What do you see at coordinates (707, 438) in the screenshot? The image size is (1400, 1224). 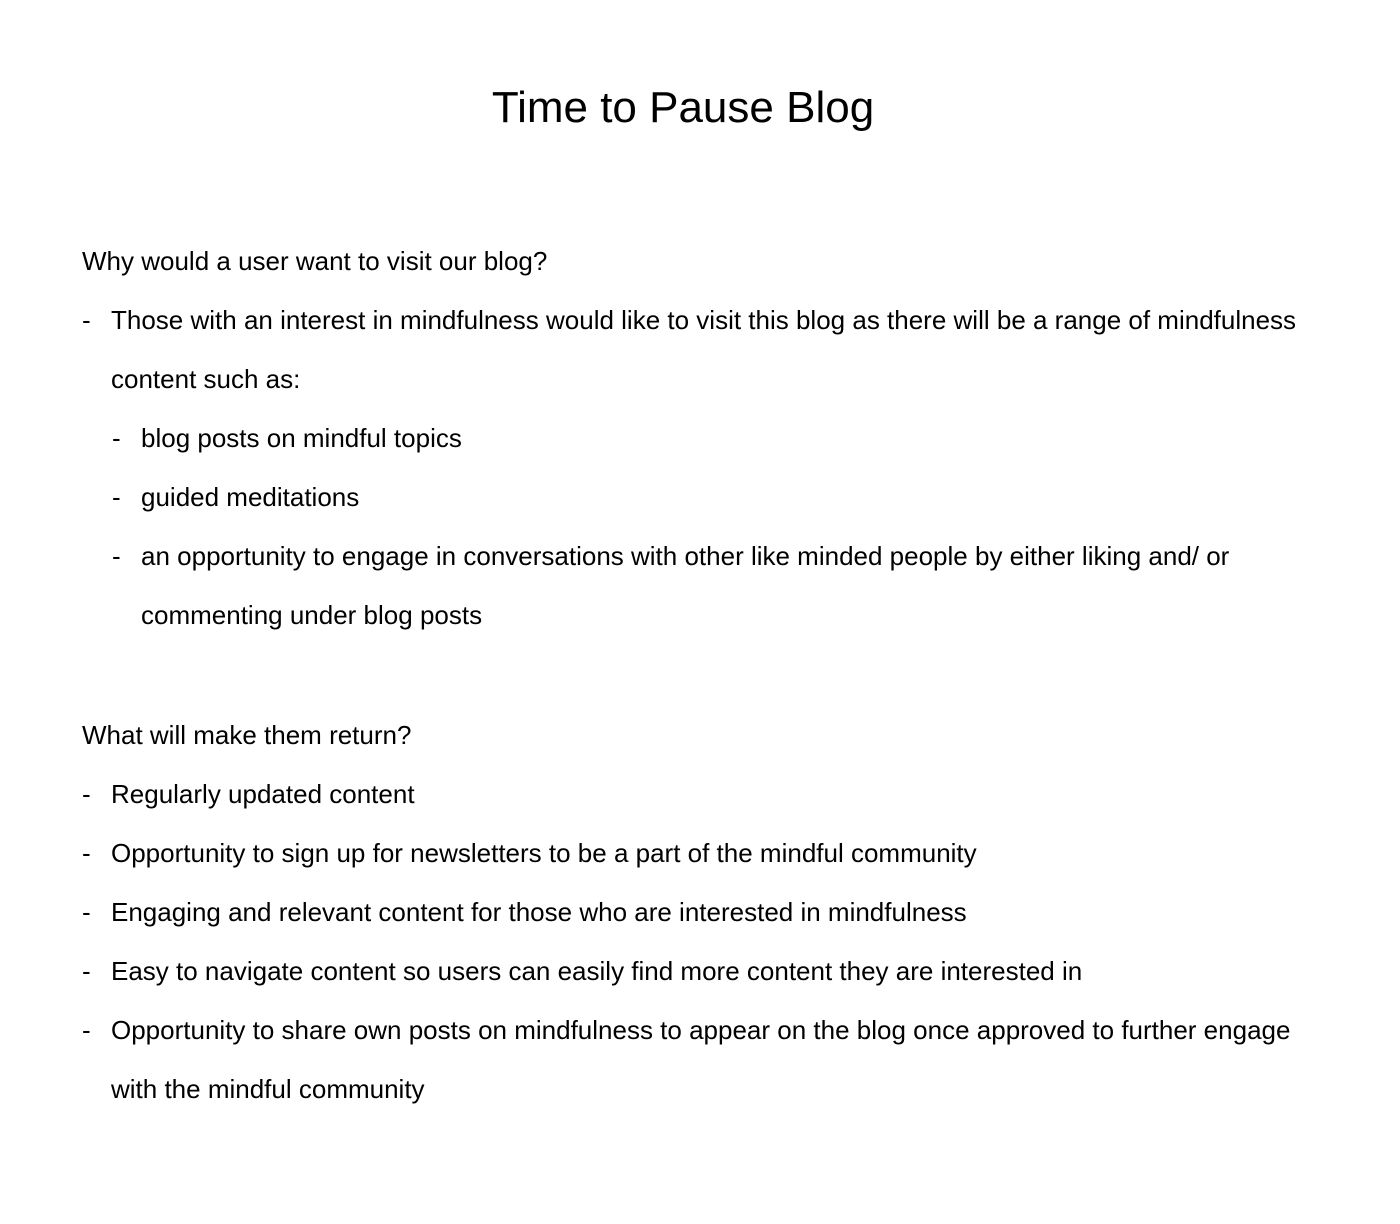 I see `list-item: - blog posts on mindful topics` at bounding box center [707, 438].